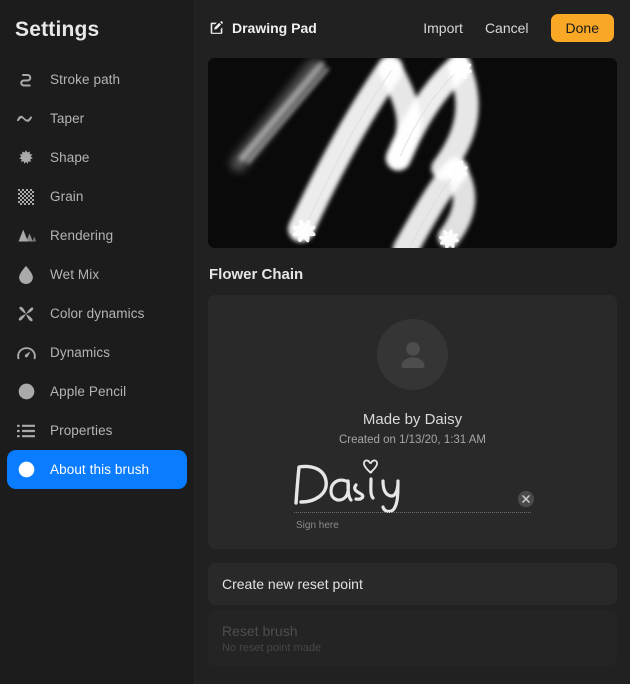  I want to click on shape-icon, so click(26, 158).